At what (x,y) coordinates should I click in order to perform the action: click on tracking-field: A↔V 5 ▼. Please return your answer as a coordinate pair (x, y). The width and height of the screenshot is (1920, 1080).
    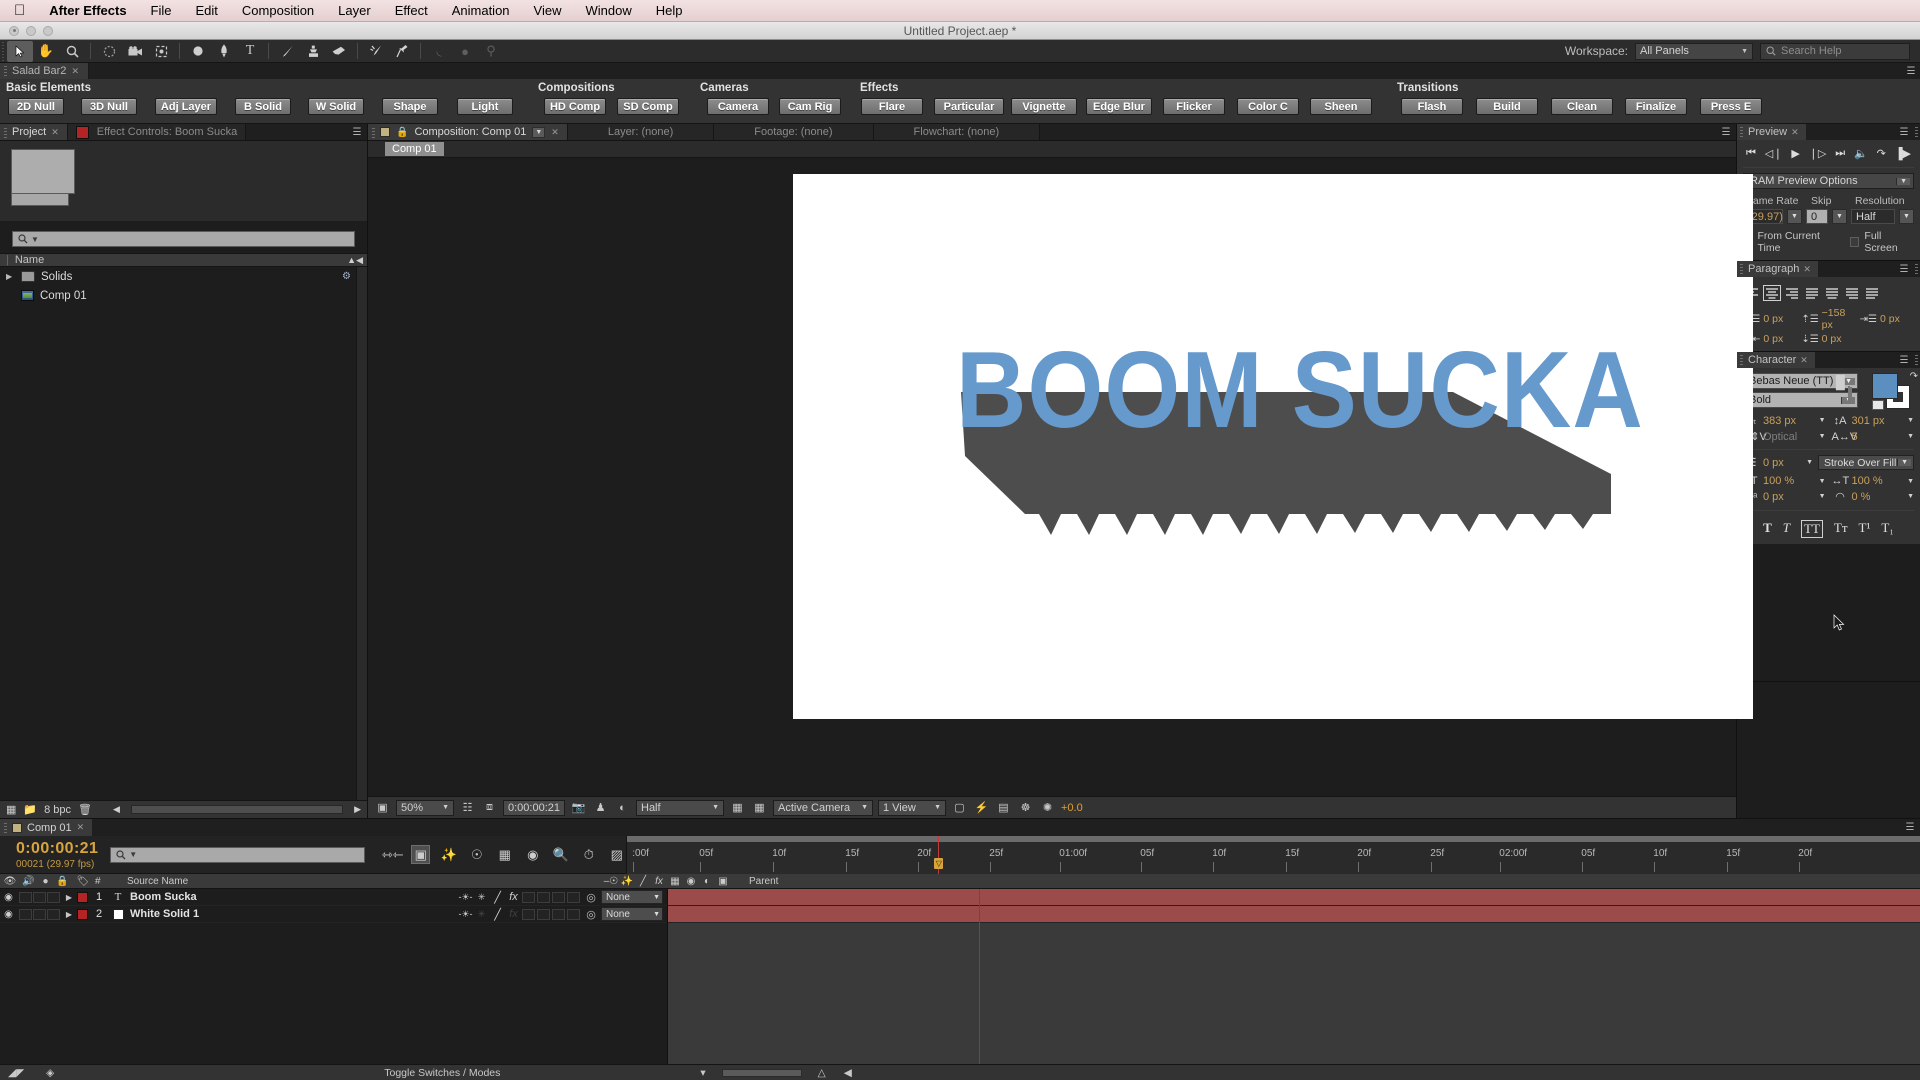
    Looking at the image, I should click on (1873, 436).